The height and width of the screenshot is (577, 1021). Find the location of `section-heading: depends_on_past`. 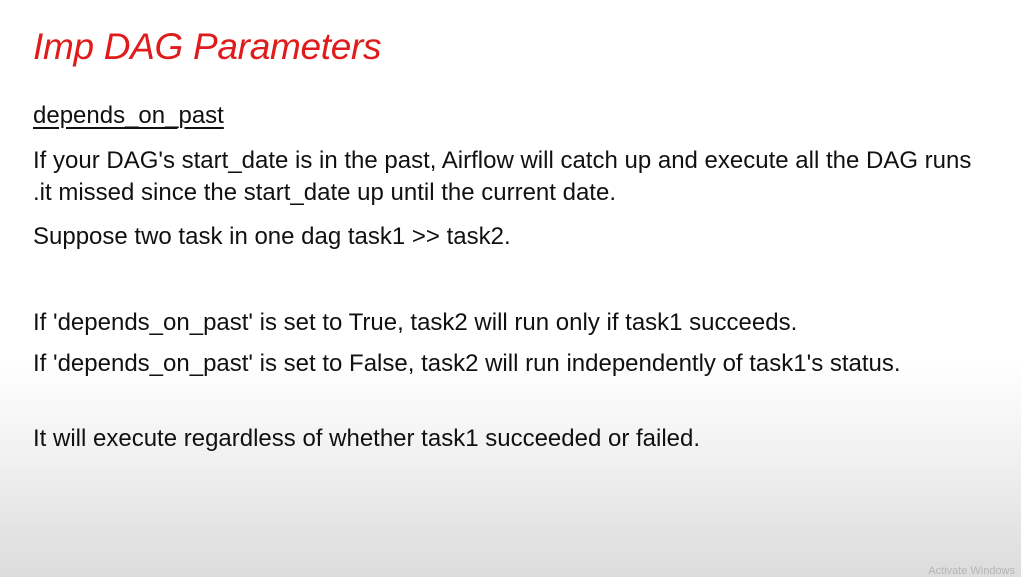

section-heading: depends_on_past is located at coordinates (128, 115).